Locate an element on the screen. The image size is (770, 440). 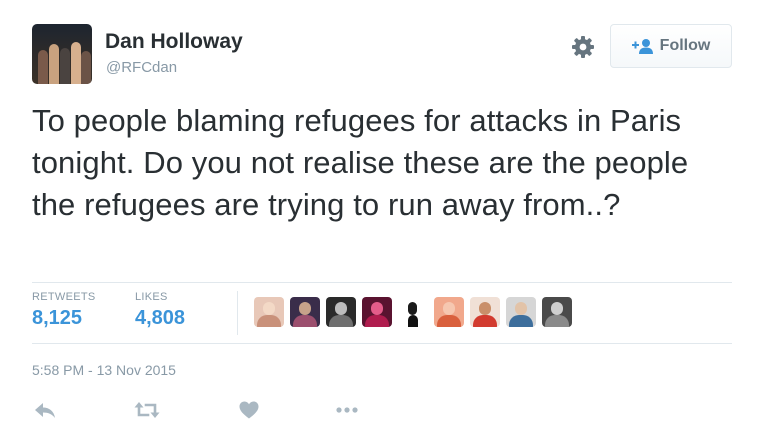
tweet-timestamp: 5:58 PM - 13 Nov 2015 is located at coordinates (104, 370).